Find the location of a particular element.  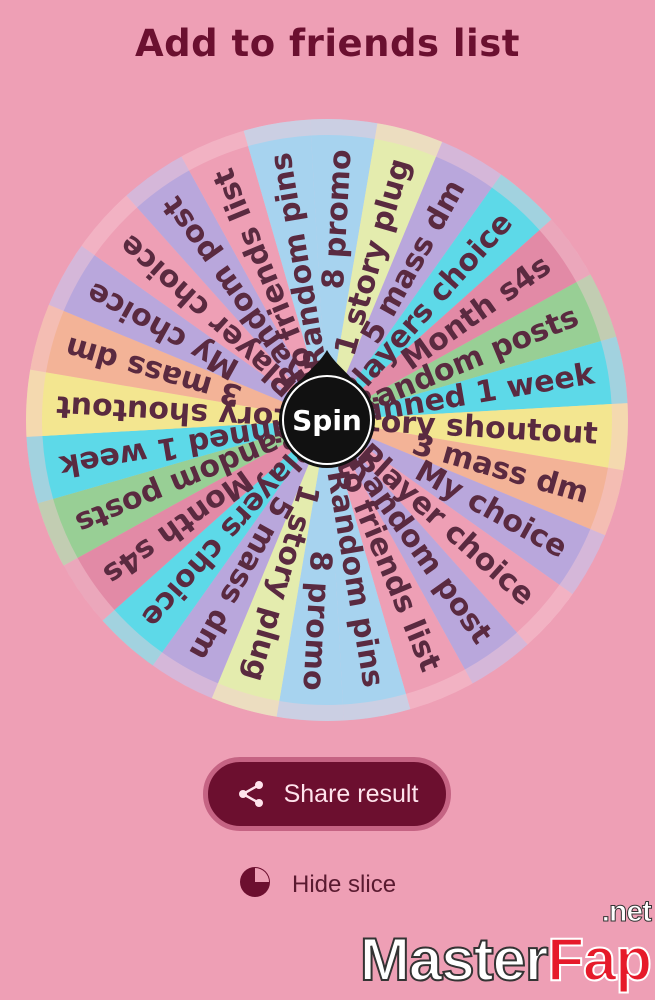

hide-slice-button: Hide slice is located at coordinates (317, 885).